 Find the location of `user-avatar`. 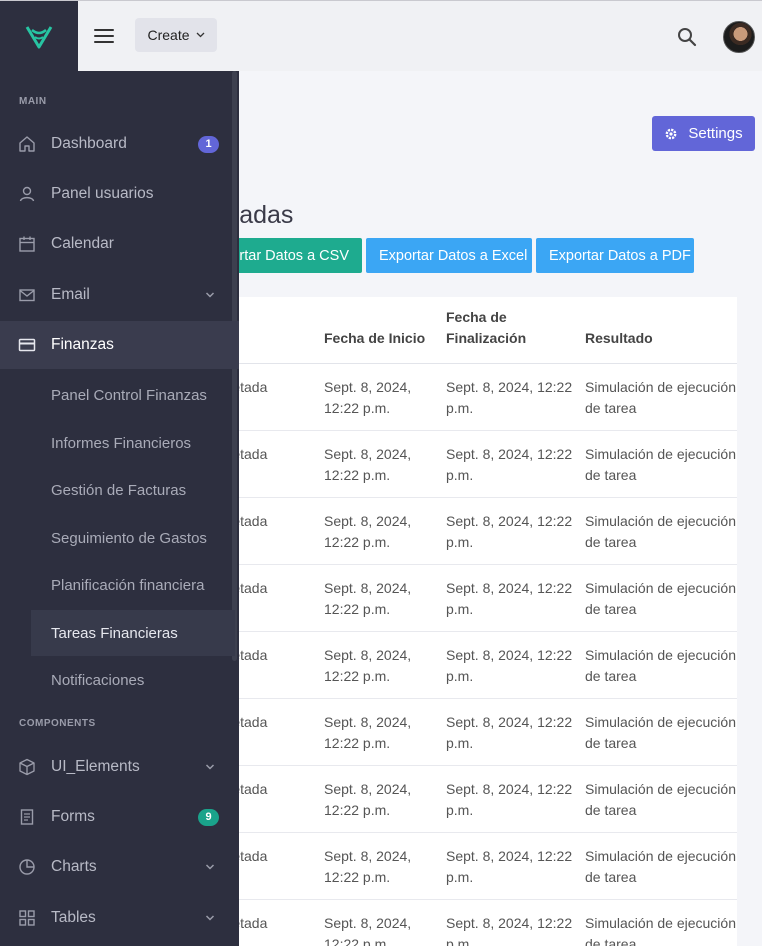

user-avatar is located at coordinates (739, 37).